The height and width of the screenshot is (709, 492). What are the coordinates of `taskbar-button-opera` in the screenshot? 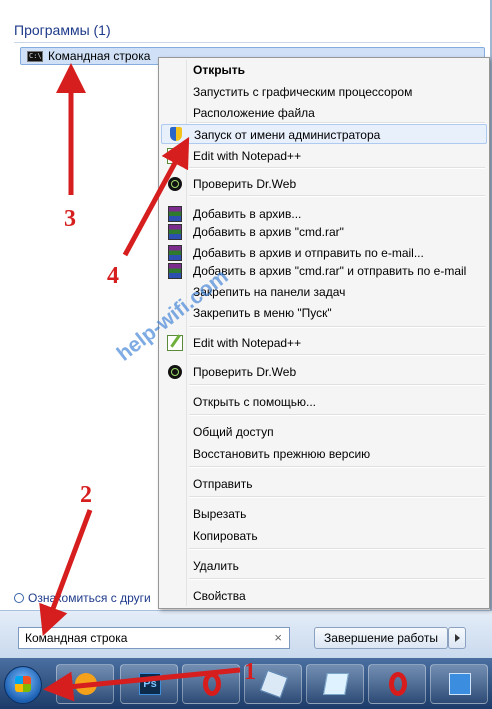 It's located at (211, 684).